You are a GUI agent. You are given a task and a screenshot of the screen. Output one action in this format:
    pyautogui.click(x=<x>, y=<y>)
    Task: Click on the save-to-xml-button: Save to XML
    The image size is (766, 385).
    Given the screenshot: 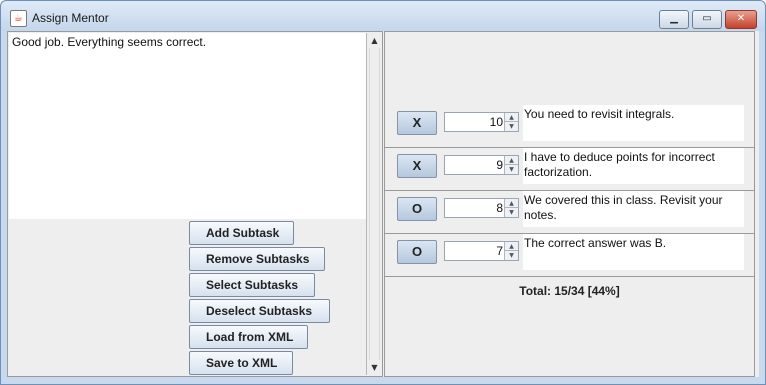 What is the action you would take?
    pyautogui.click(x=241, y=363)
    